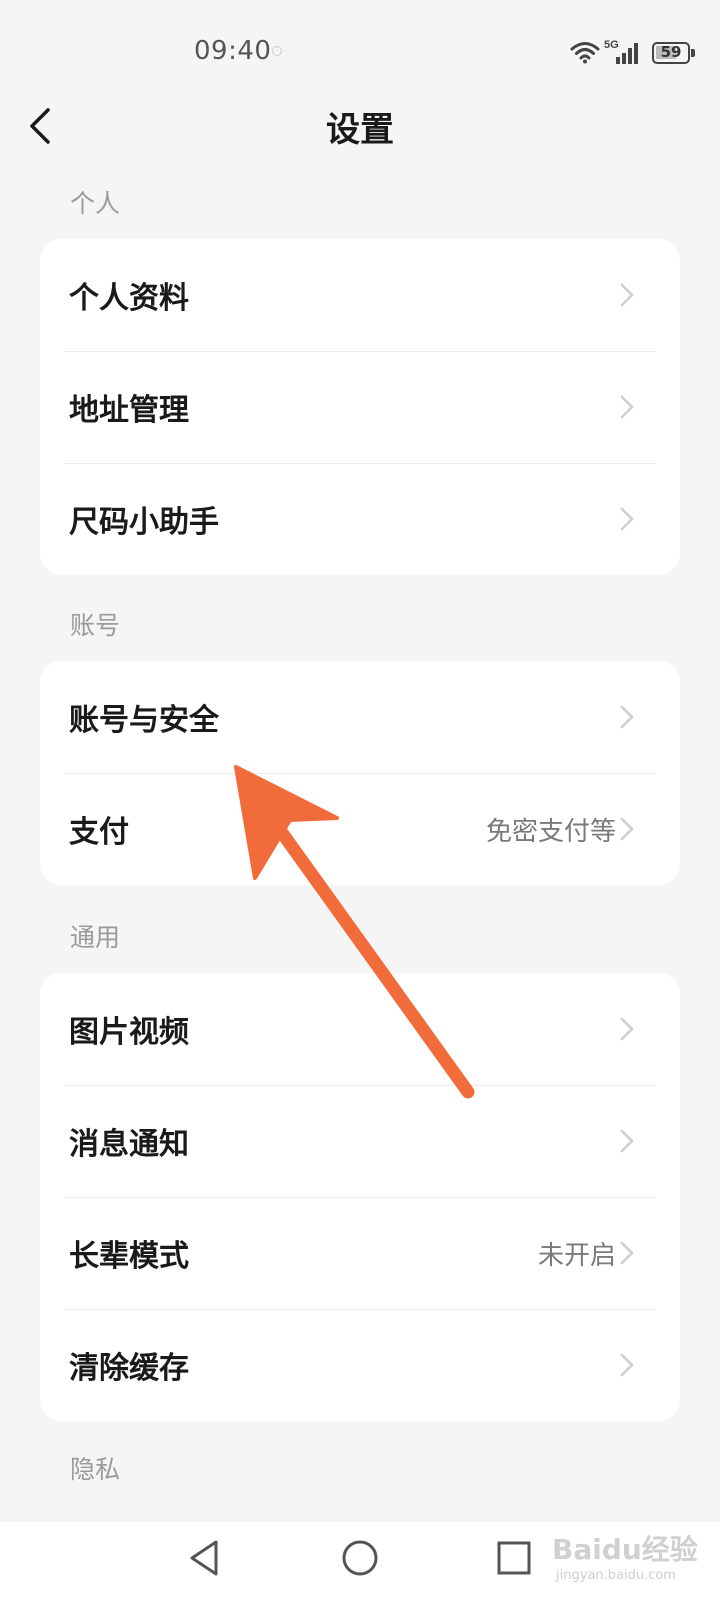 The height and width of the screenshot is (1600, 720). I want to click on settings-row-address: 地址管理, so click(360, 407).